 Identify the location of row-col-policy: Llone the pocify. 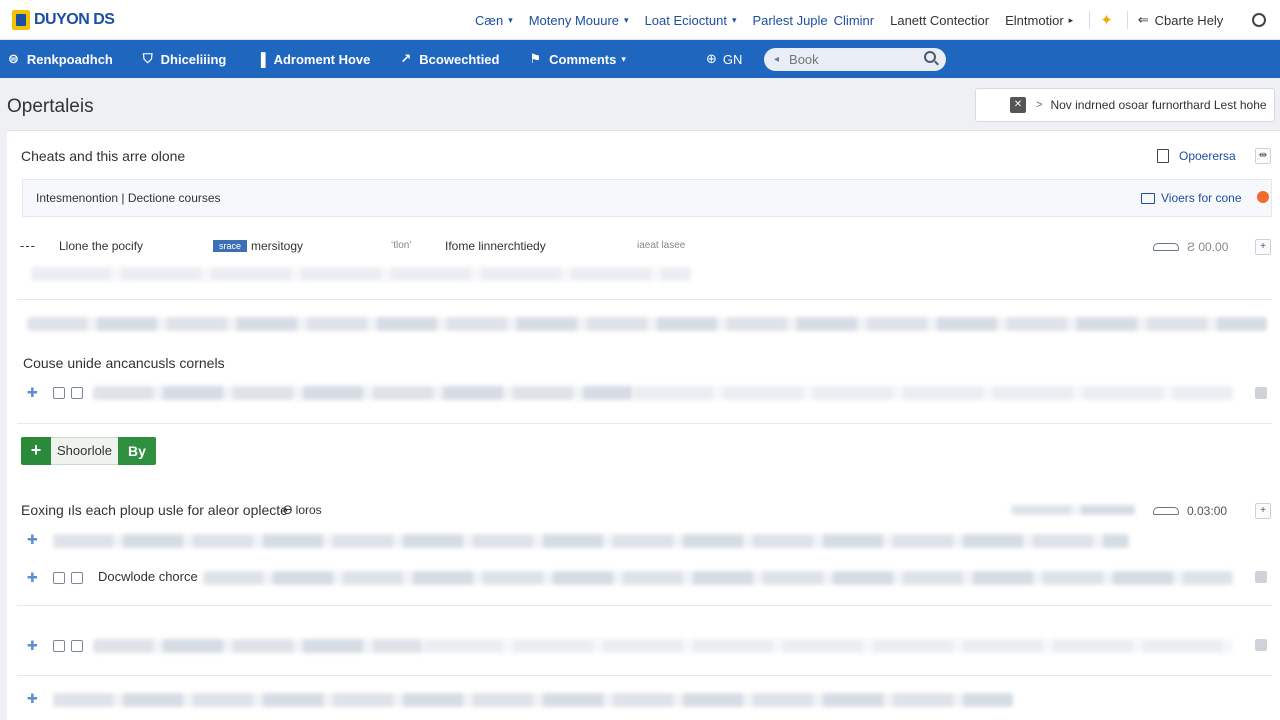
(101, 246).